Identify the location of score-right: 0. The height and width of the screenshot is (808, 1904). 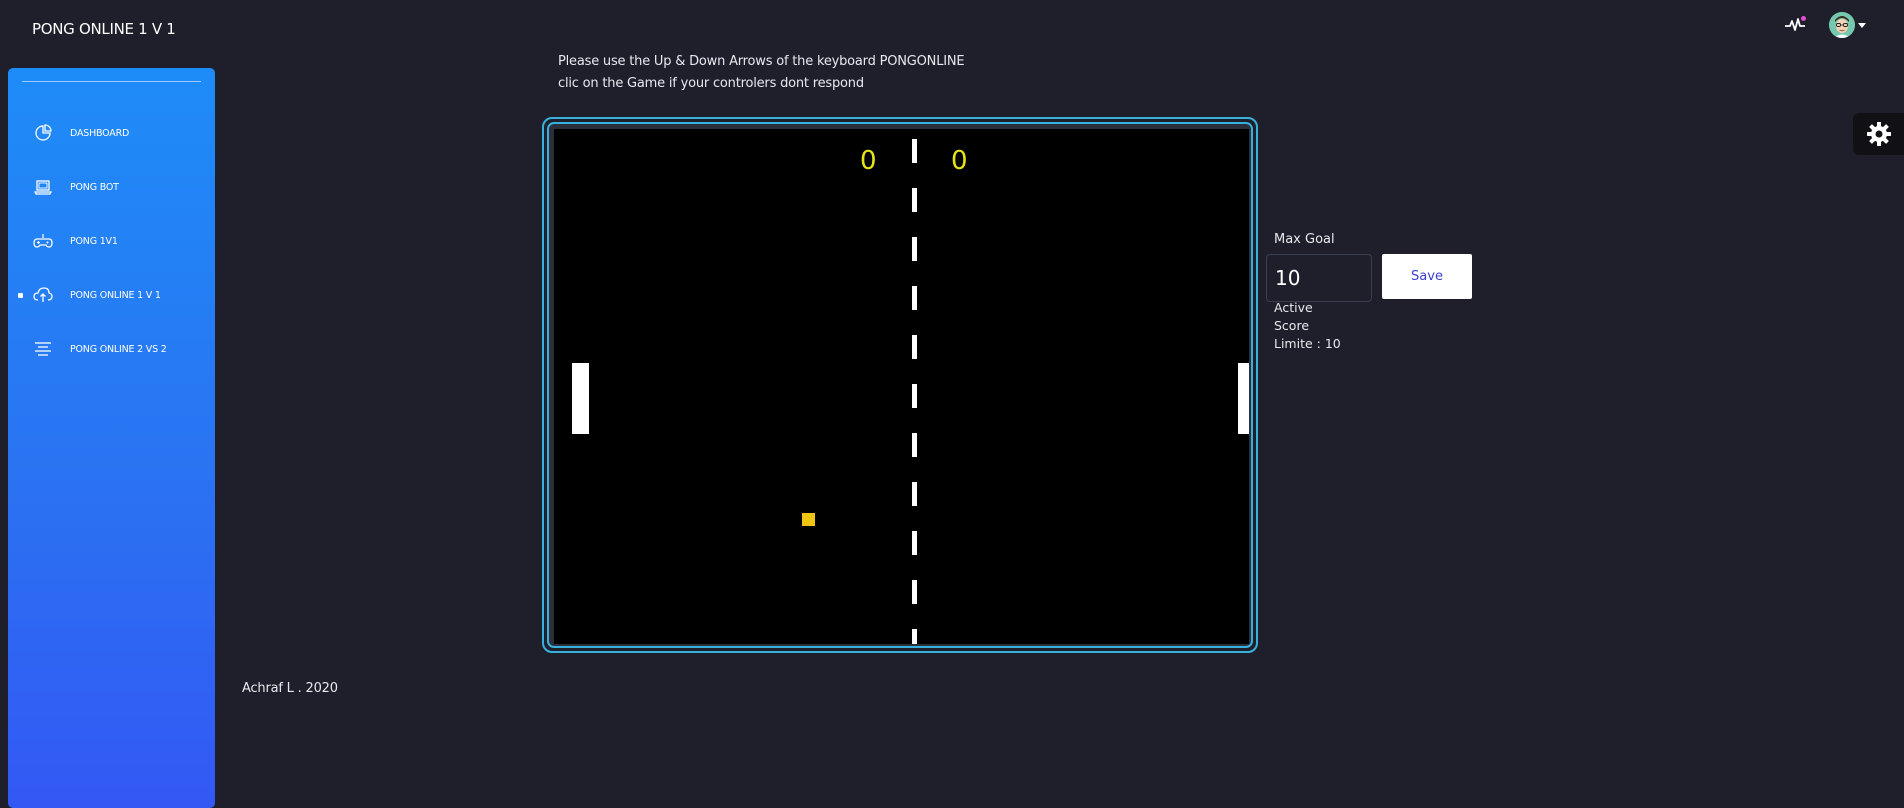
(959, 161).